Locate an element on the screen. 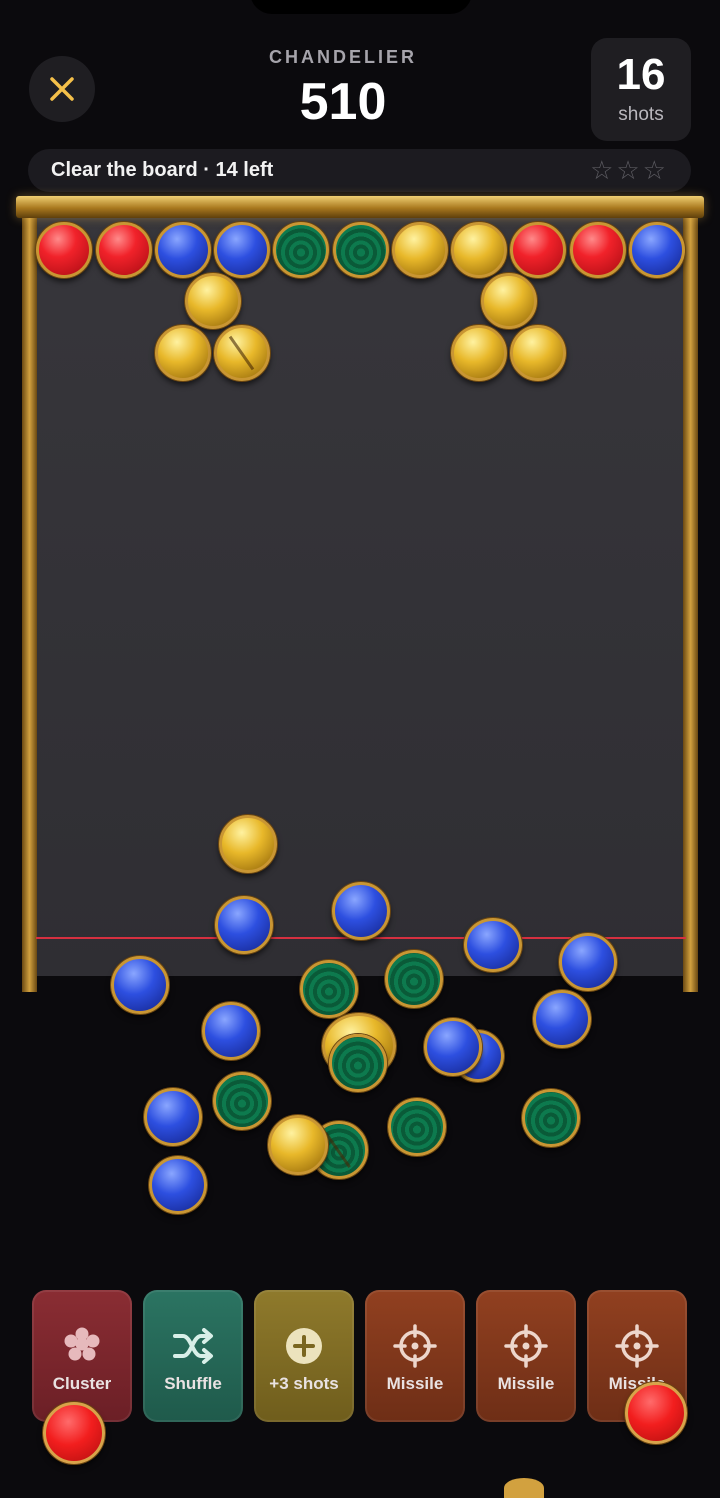 This screenshot has width=720, height=1498. powerup-label: Cluster is located at coordinates (82, 1383).